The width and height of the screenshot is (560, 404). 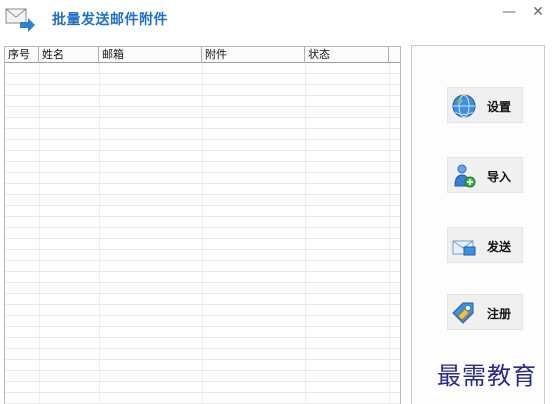 What do you see at coordinates (499, 107) in the screenshot?
I see `settings-label: 设置` at bounding box center [499, 107].